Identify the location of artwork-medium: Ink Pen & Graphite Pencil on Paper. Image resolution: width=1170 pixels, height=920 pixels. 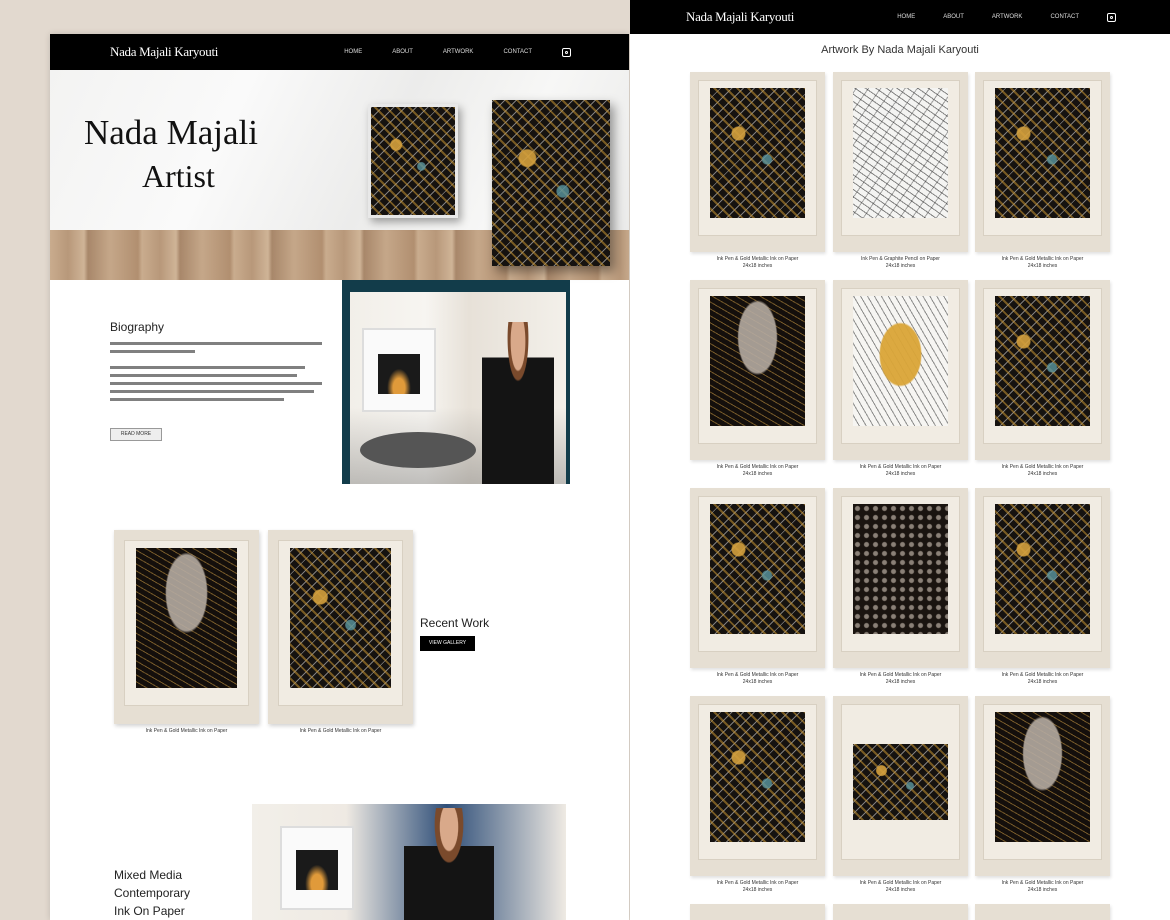
(900, 259).